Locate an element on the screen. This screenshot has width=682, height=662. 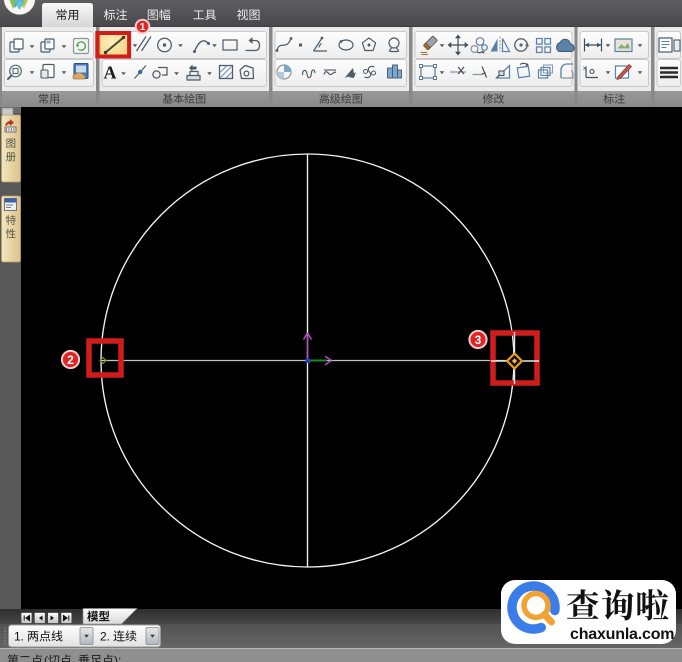
svg-text: x is located at coordinates (584, 69).